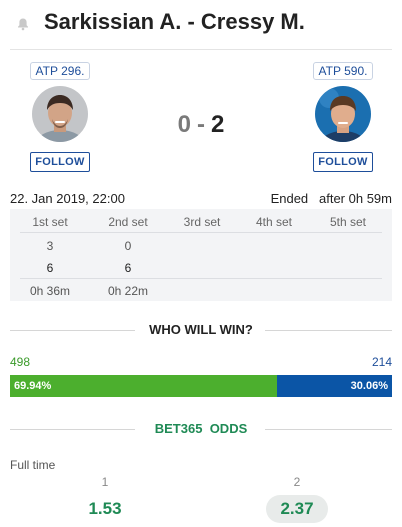  What do you see at coordinates (334, 386) in the screenshot?
I see `away-vote-segment: 30.06%` at bounding box center [334, 386].